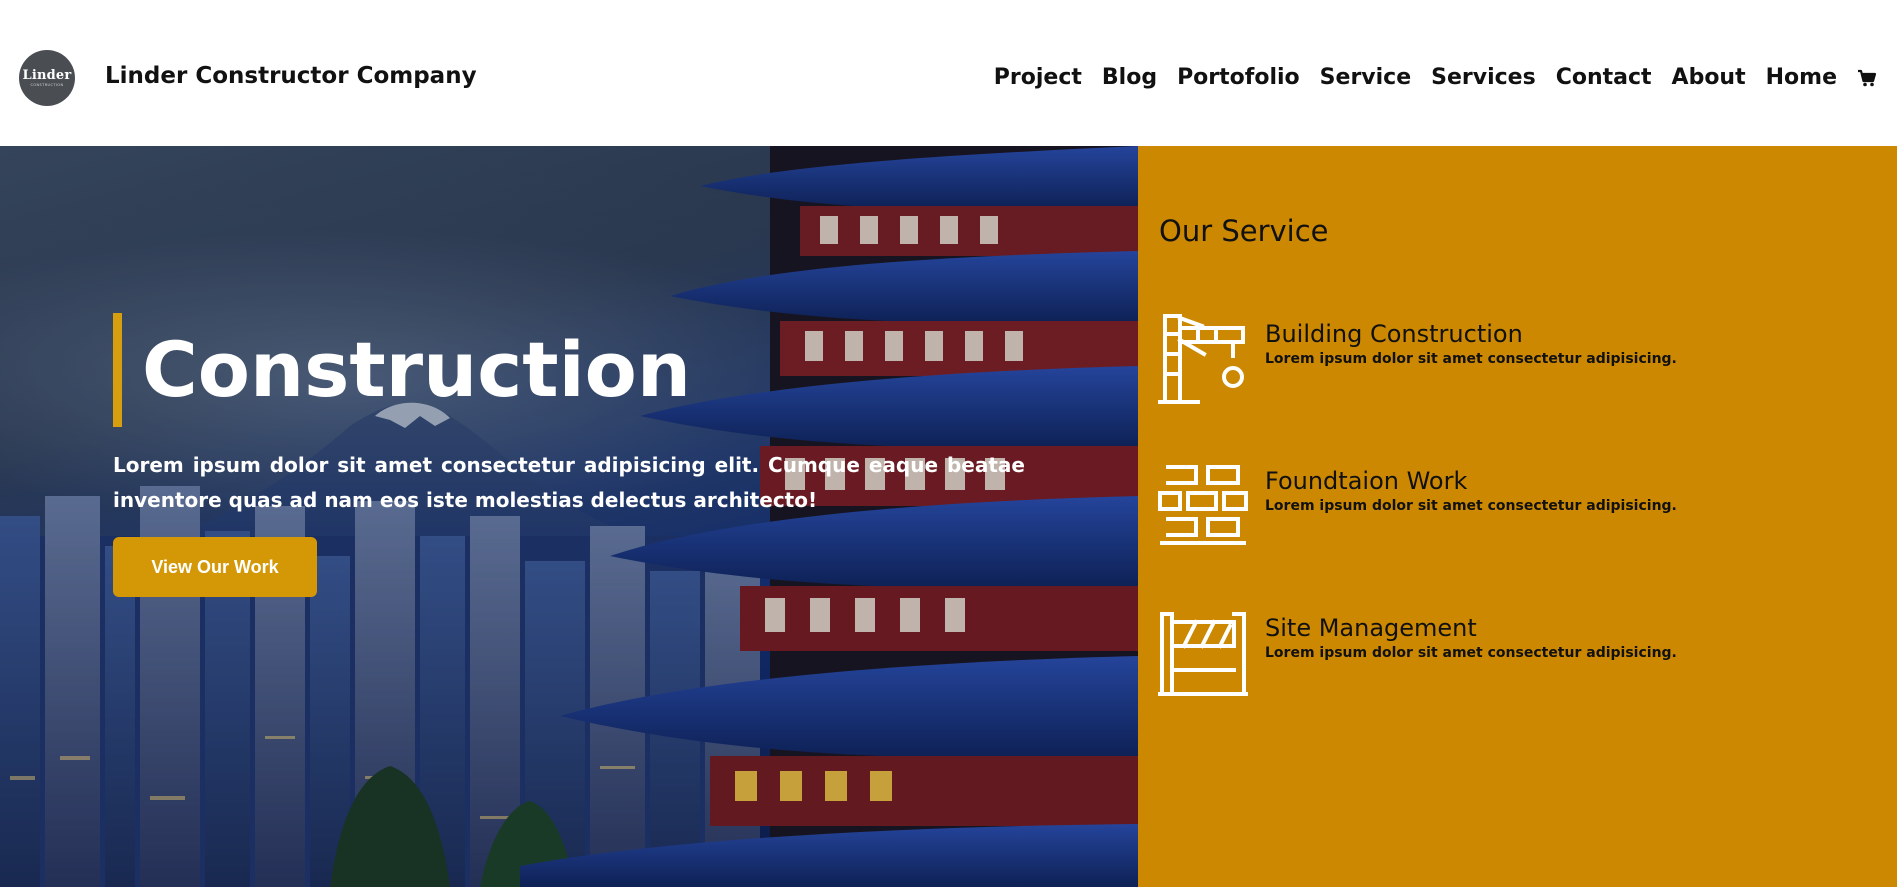 This screenshot has width=1897, height=887. Describe the element at coordinates (1867, 78) in the screenshot. I see `cart-icon` at that location.